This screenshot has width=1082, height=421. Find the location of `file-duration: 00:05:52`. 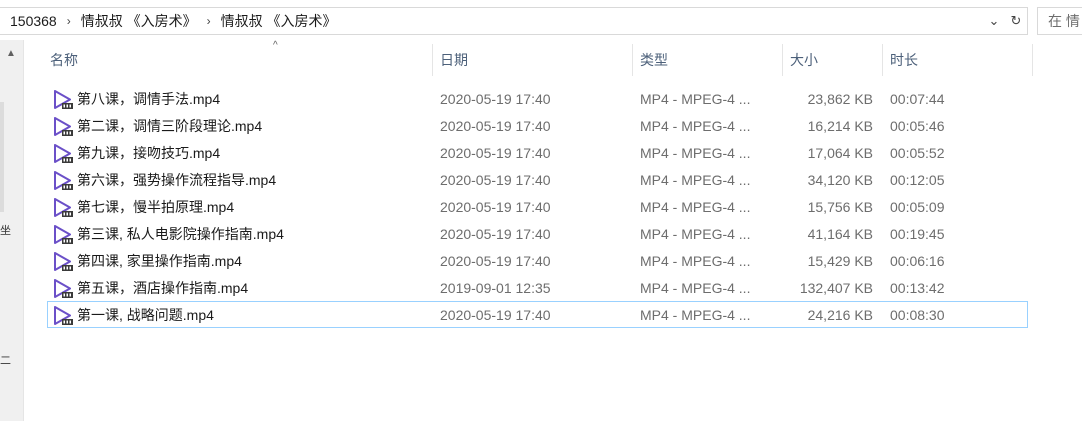

file-duration: 00:05:52 is located at coordinates (917, 153).